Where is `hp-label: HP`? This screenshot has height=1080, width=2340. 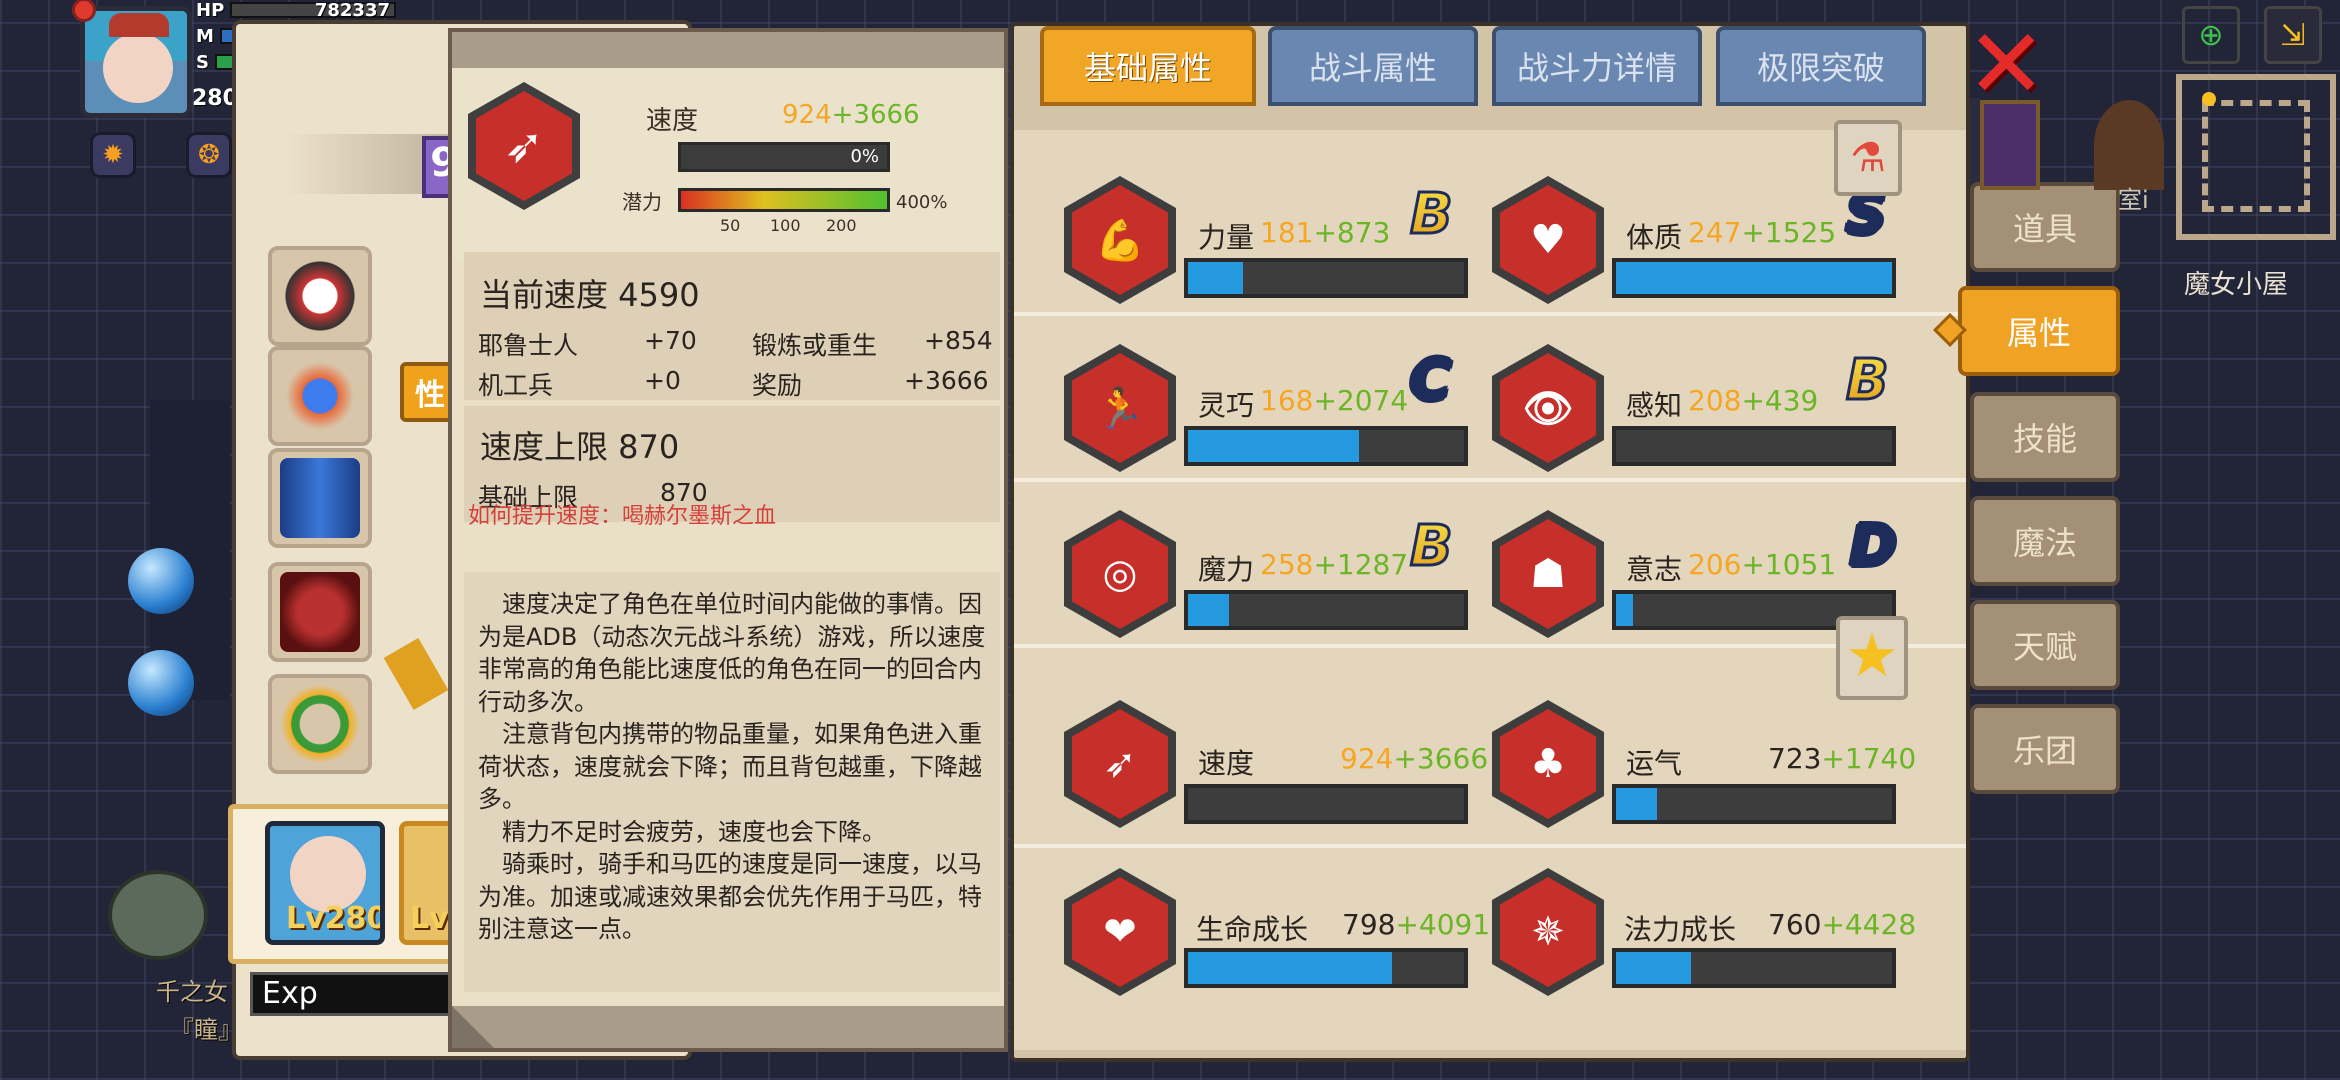
hp-label: HP is located at coordinates (210, 10).